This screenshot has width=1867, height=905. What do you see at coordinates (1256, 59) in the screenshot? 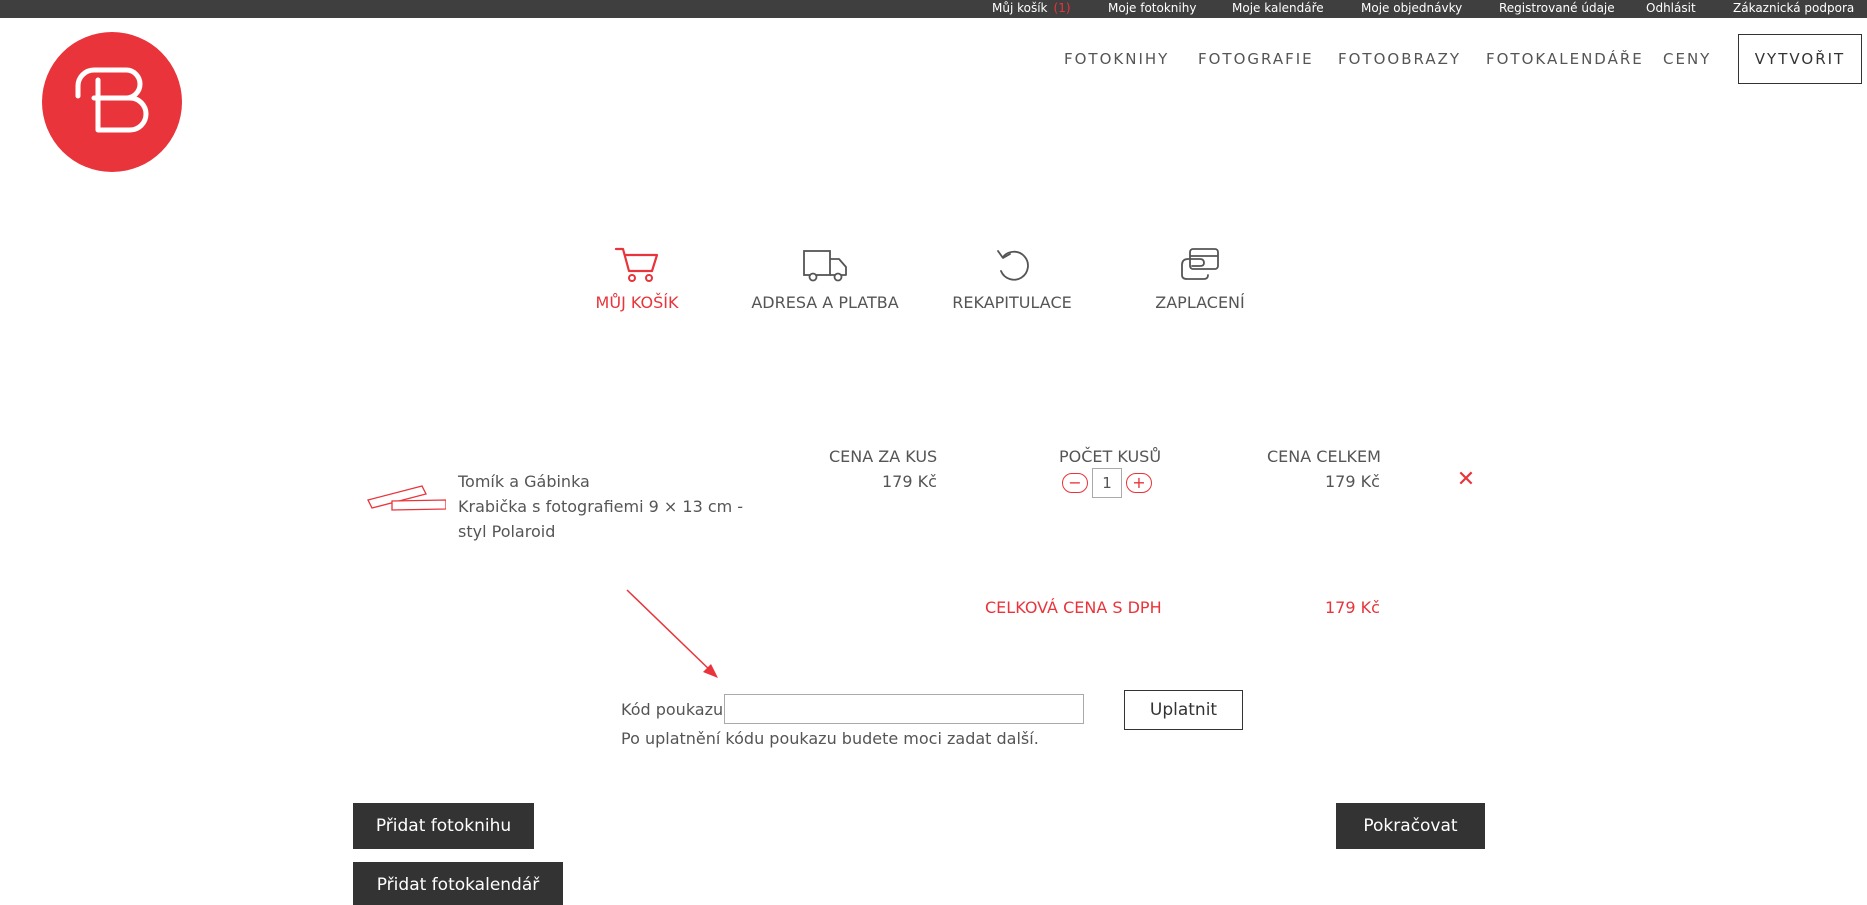
I see `nav-item-photos: FOTOGRAFIE` at bounding box center [1256, 59].